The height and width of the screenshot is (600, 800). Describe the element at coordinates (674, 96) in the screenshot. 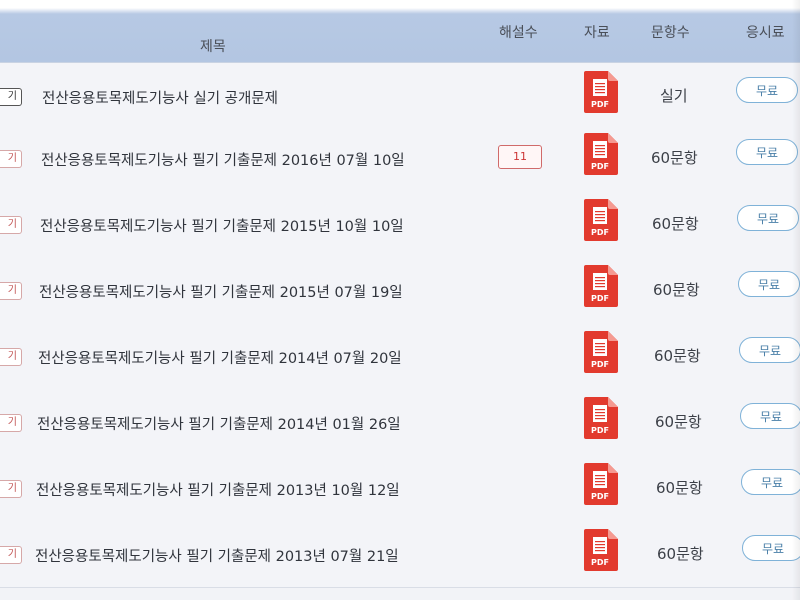

I see `question-count: 실기` at that location.